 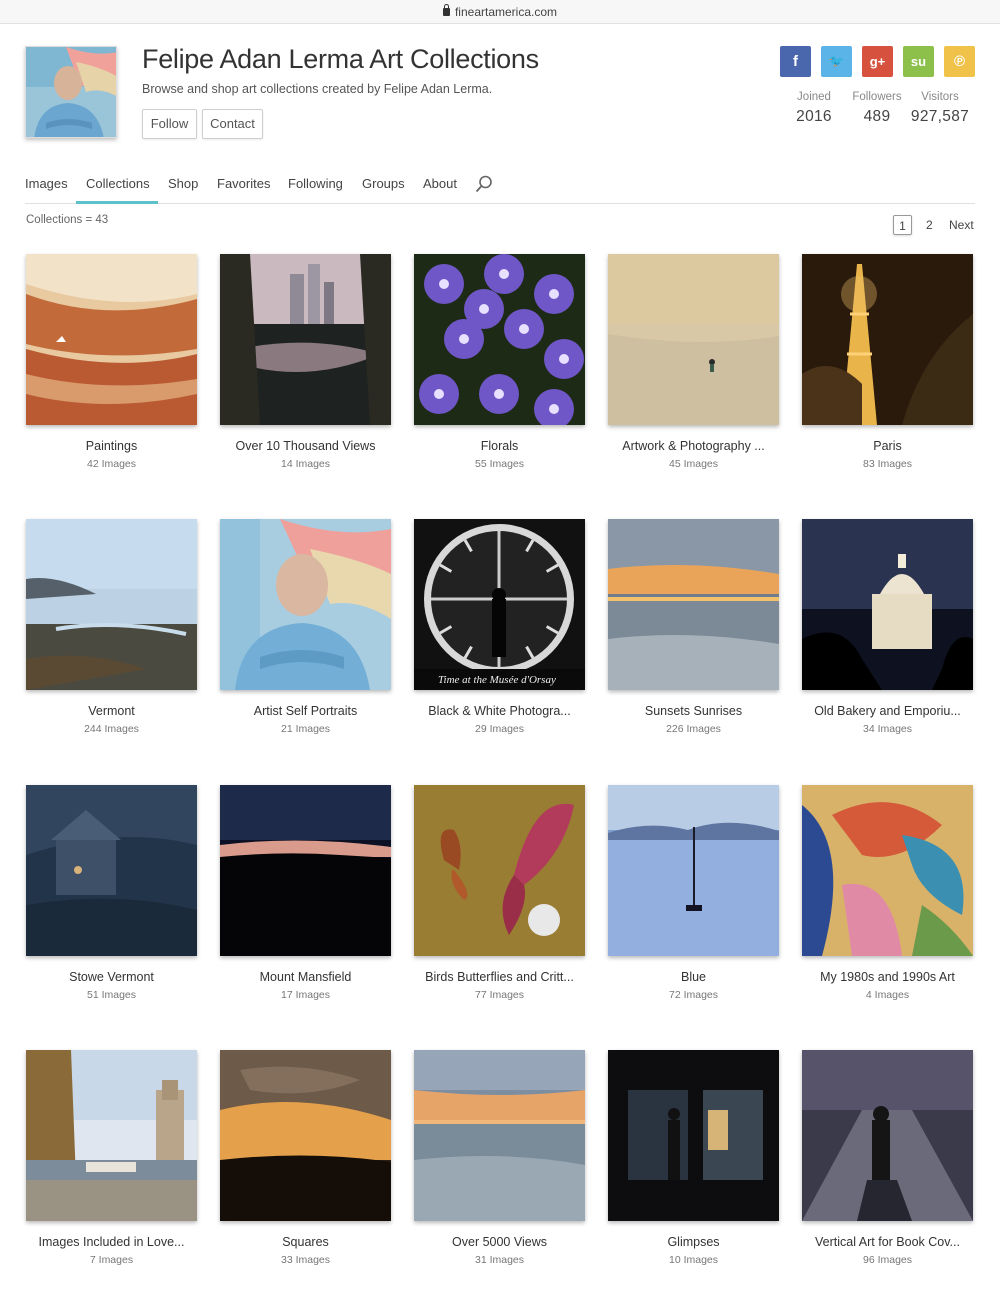 I want to click on collection-image-count: 83 Images, so click(x=887, y=464).